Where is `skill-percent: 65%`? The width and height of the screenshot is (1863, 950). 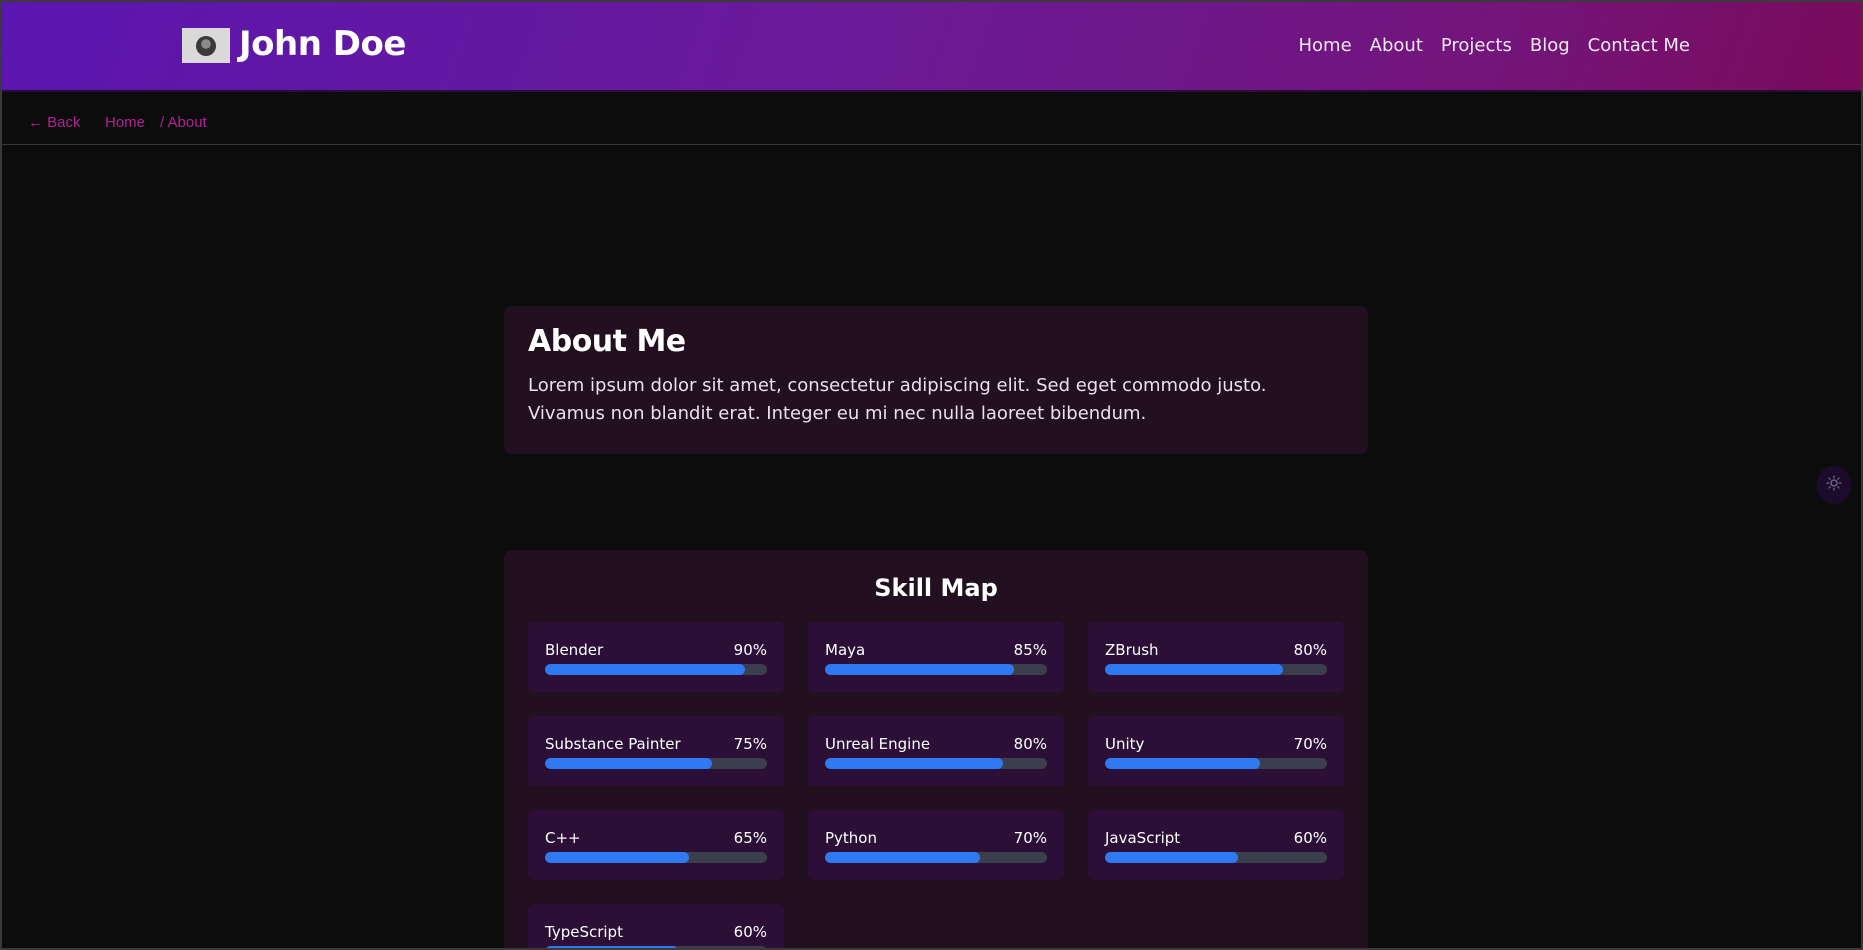 skill-percent: 65% is located at coordinates (750, 838).